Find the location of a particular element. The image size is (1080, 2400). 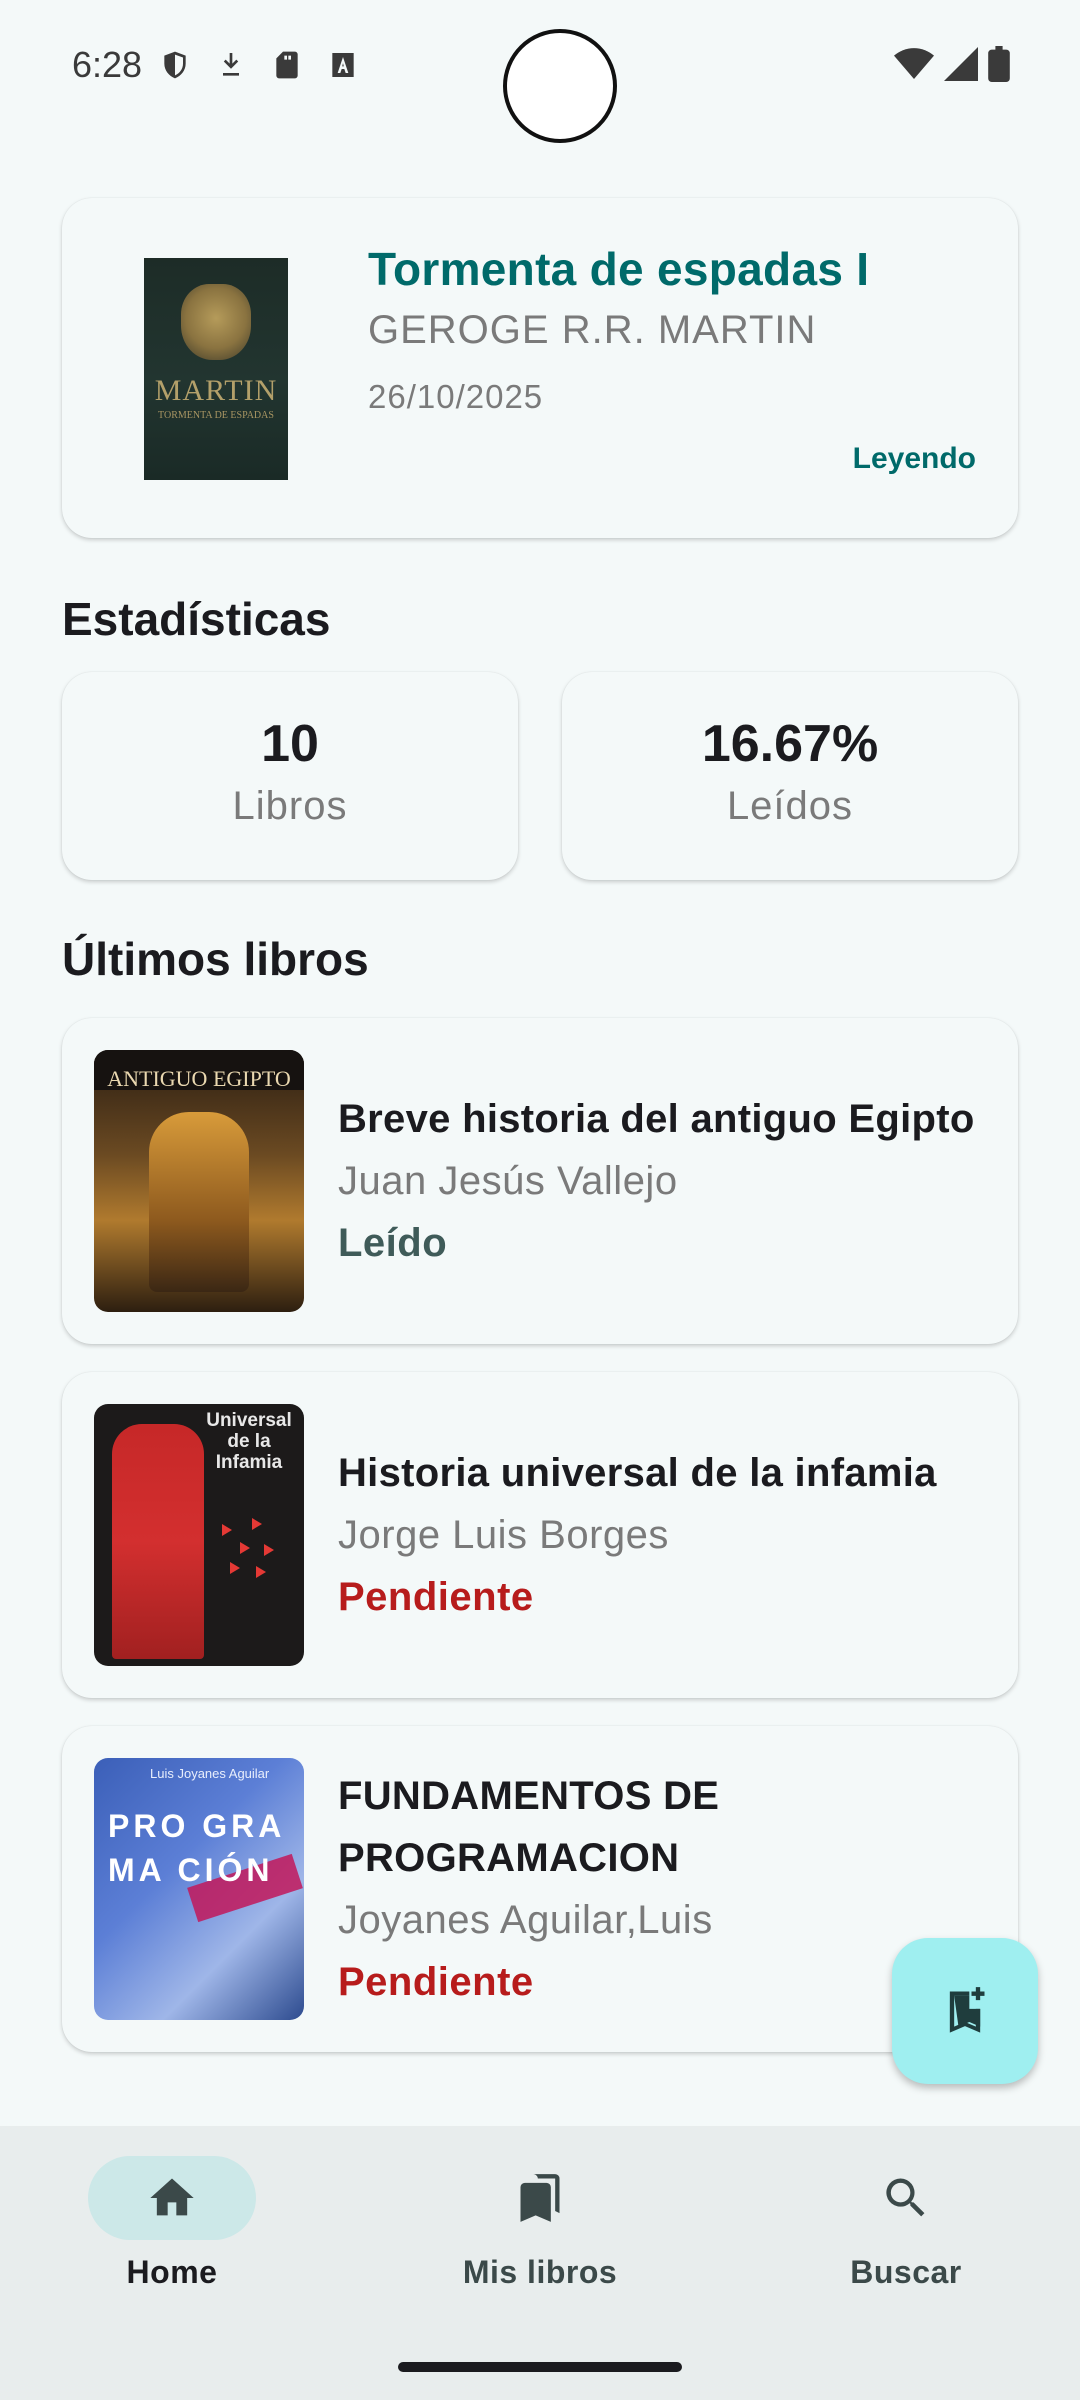

bottom-navigation: Home Mis libros Buscar is located at coordinates (540, 2263).